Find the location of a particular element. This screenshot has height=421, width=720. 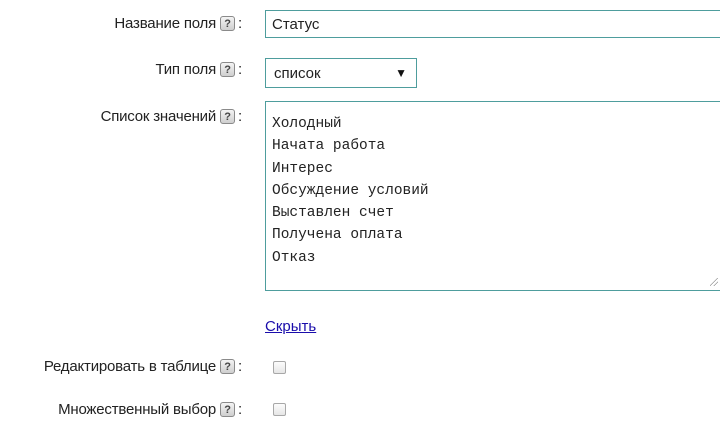

edit-in-table-label: Редактировать в таблице is located at coordinates (130, 366).